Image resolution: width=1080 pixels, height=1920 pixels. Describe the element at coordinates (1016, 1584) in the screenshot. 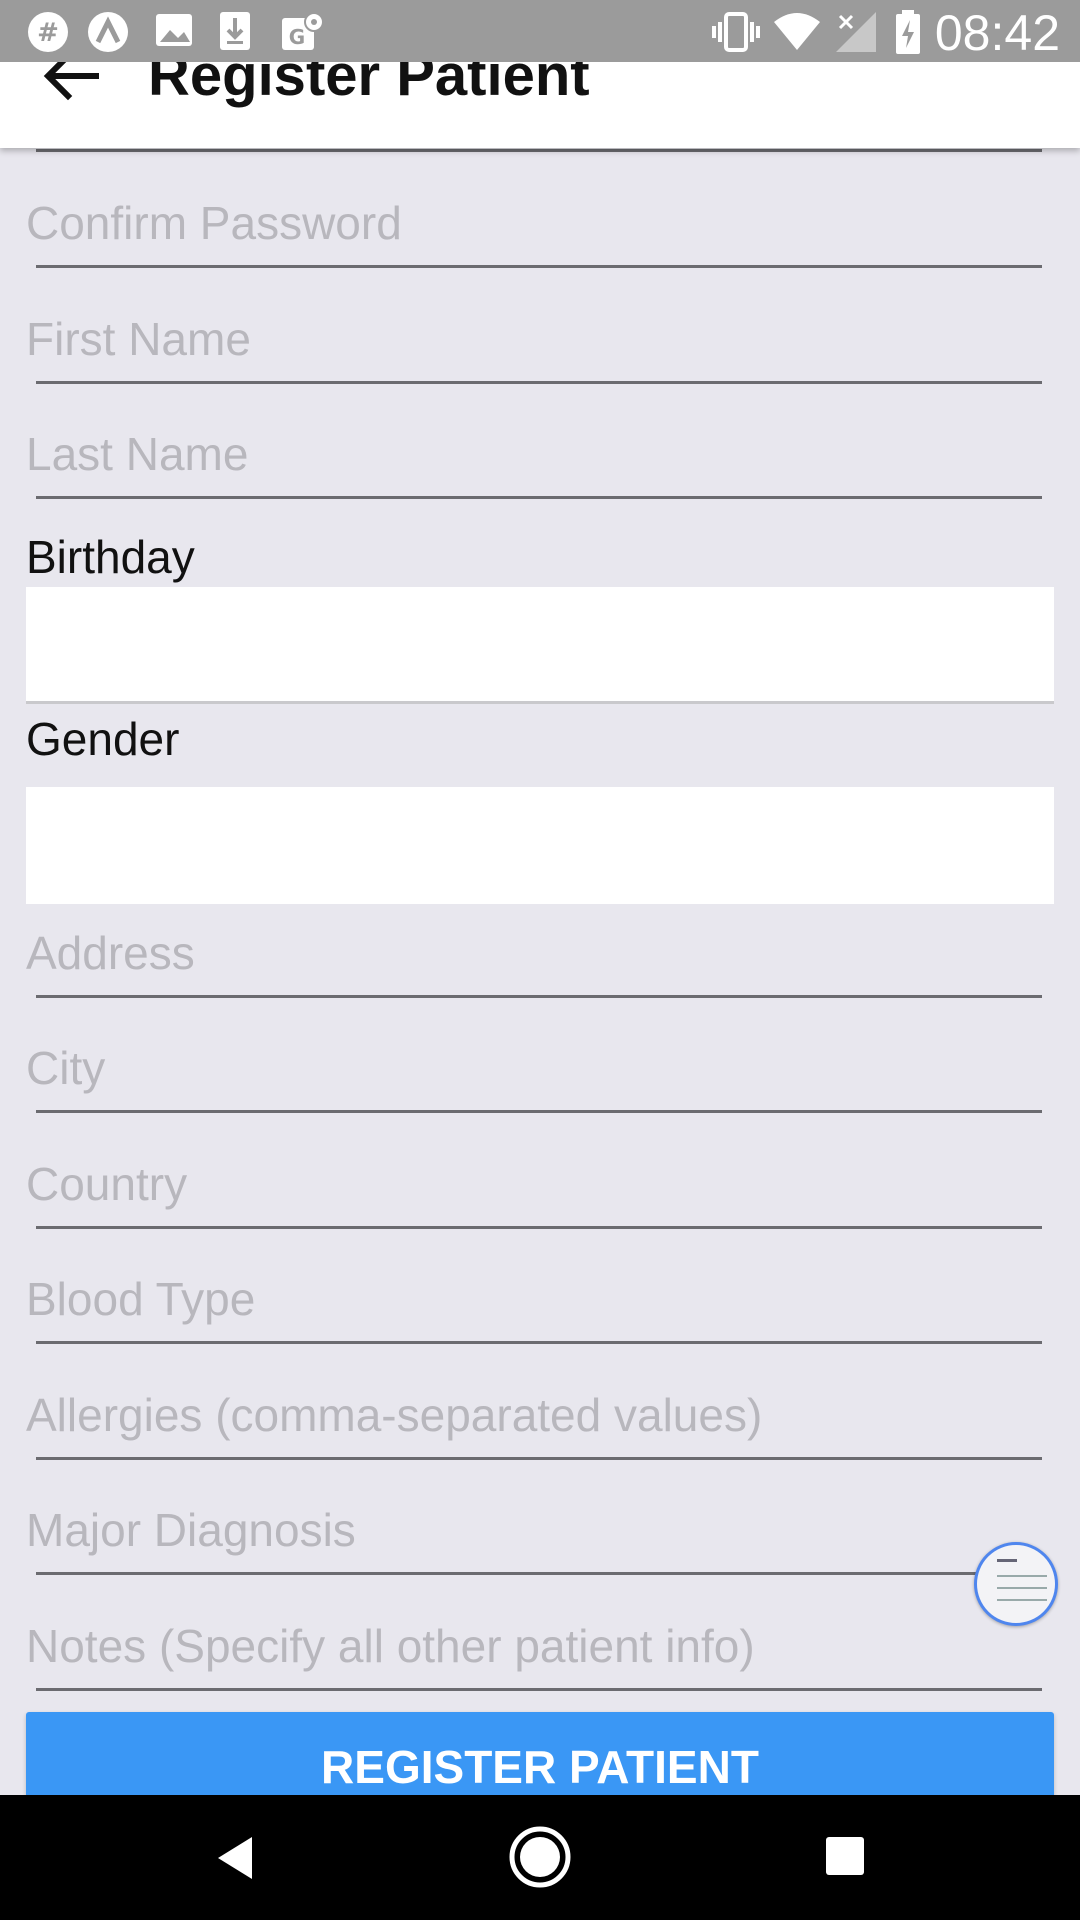

I see `floating-screenshot-bubble` at that location.